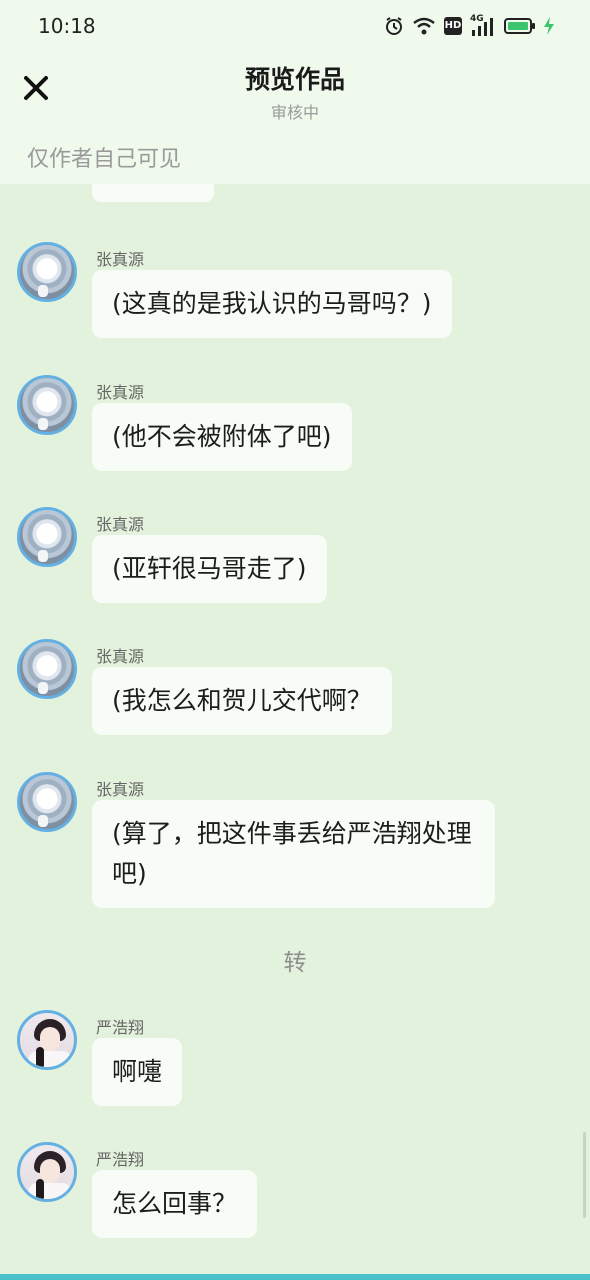 Image resolution: width=590 pixels, height=1280 pixels. What do you see at coordinates (293, 854) in the screenshot?
I see `message-bubble: (算了，把这件事丢给严浩翔处理吧)` at bounding box center [293, 854].